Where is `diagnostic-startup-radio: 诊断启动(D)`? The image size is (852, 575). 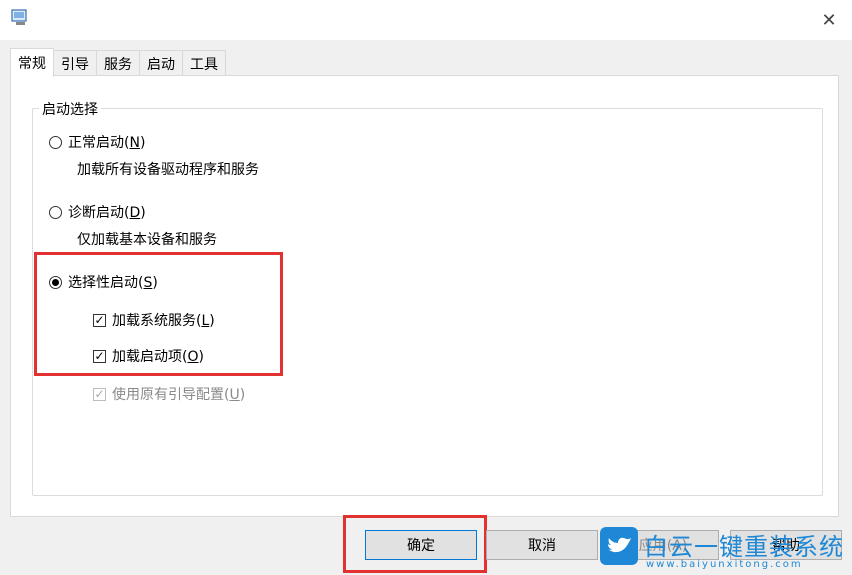 diagnostic-startup-radio: 诊断启动(D) is located at coordinates (97, 212).